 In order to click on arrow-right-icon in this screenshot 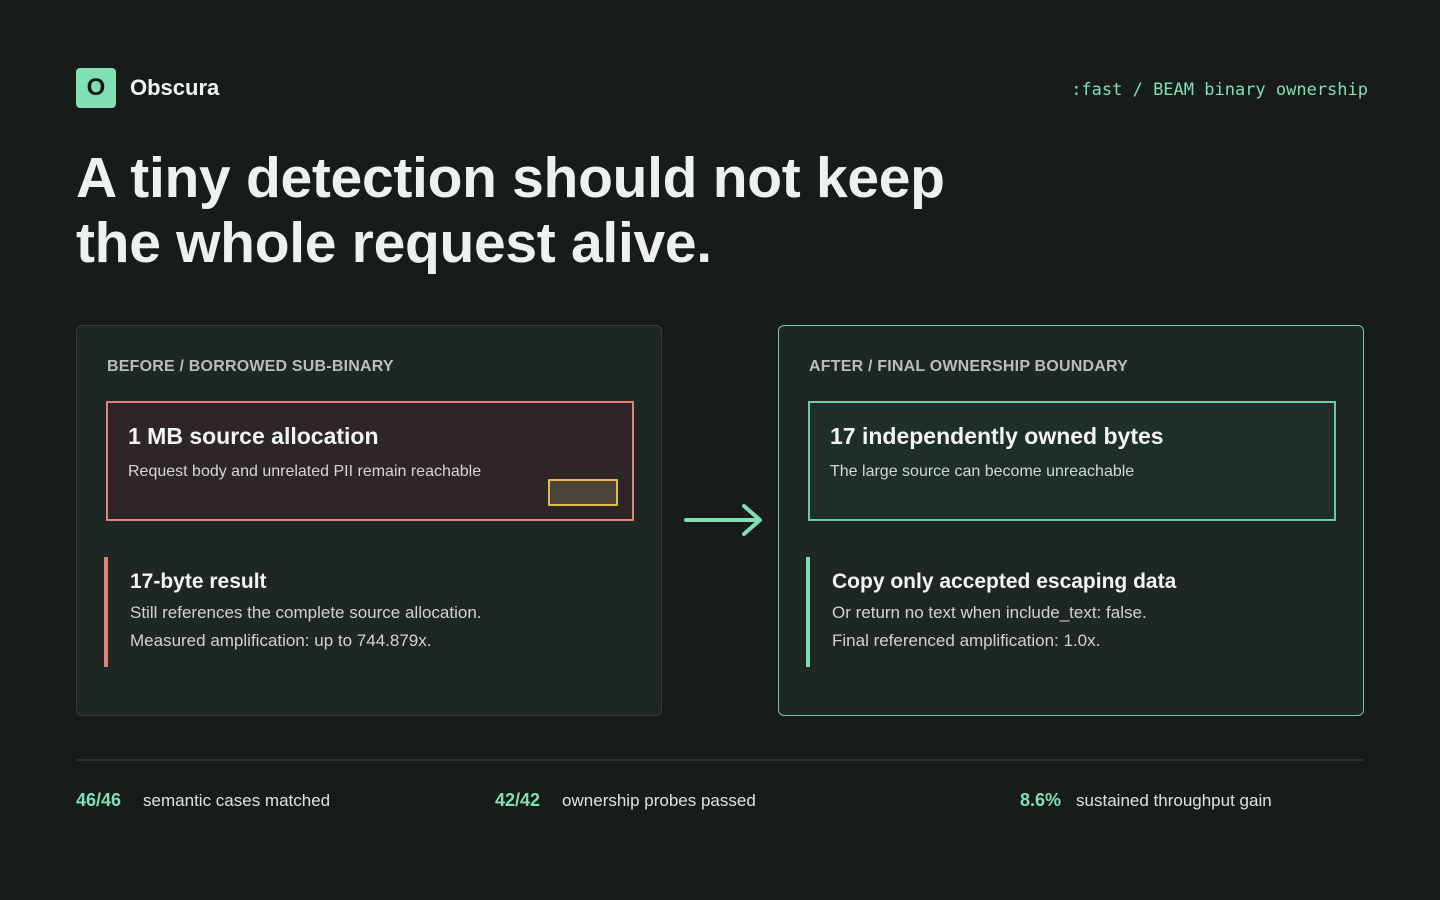, I will do `click(723, 520)`.